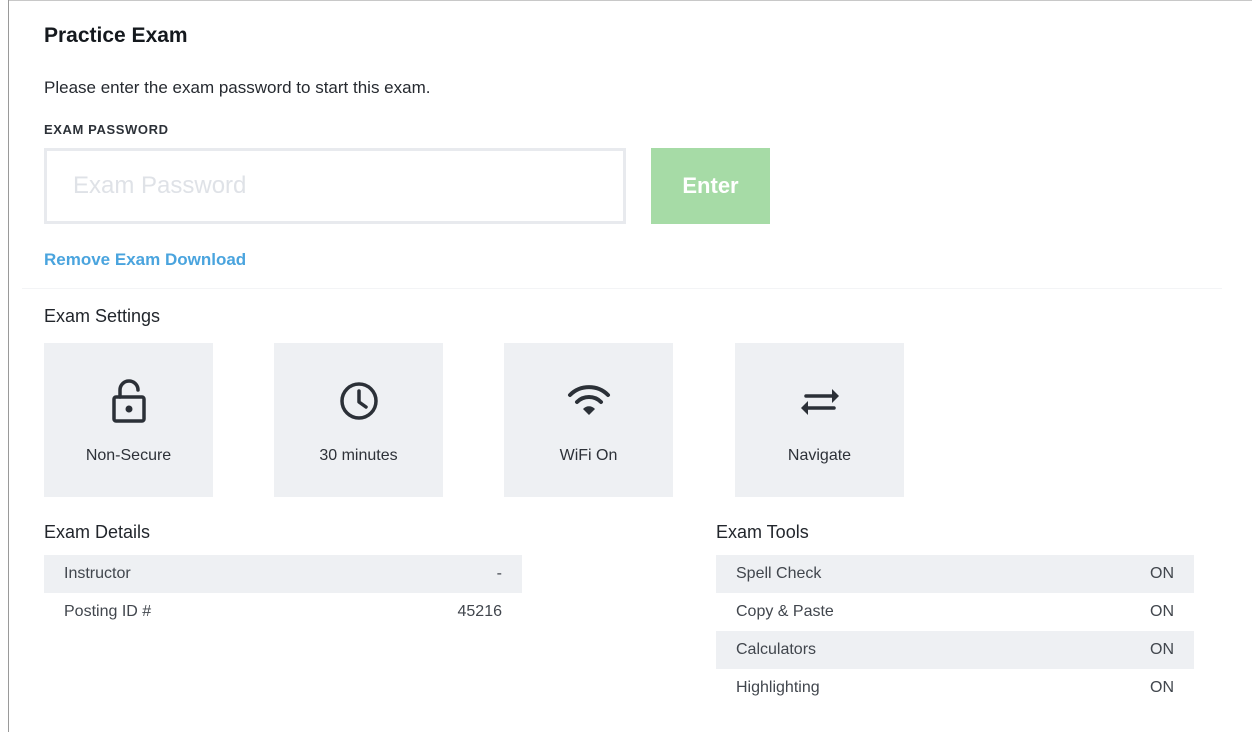 This screenshot has height=732, width=1252. I want to click on window-top-border, so click(630, 0).